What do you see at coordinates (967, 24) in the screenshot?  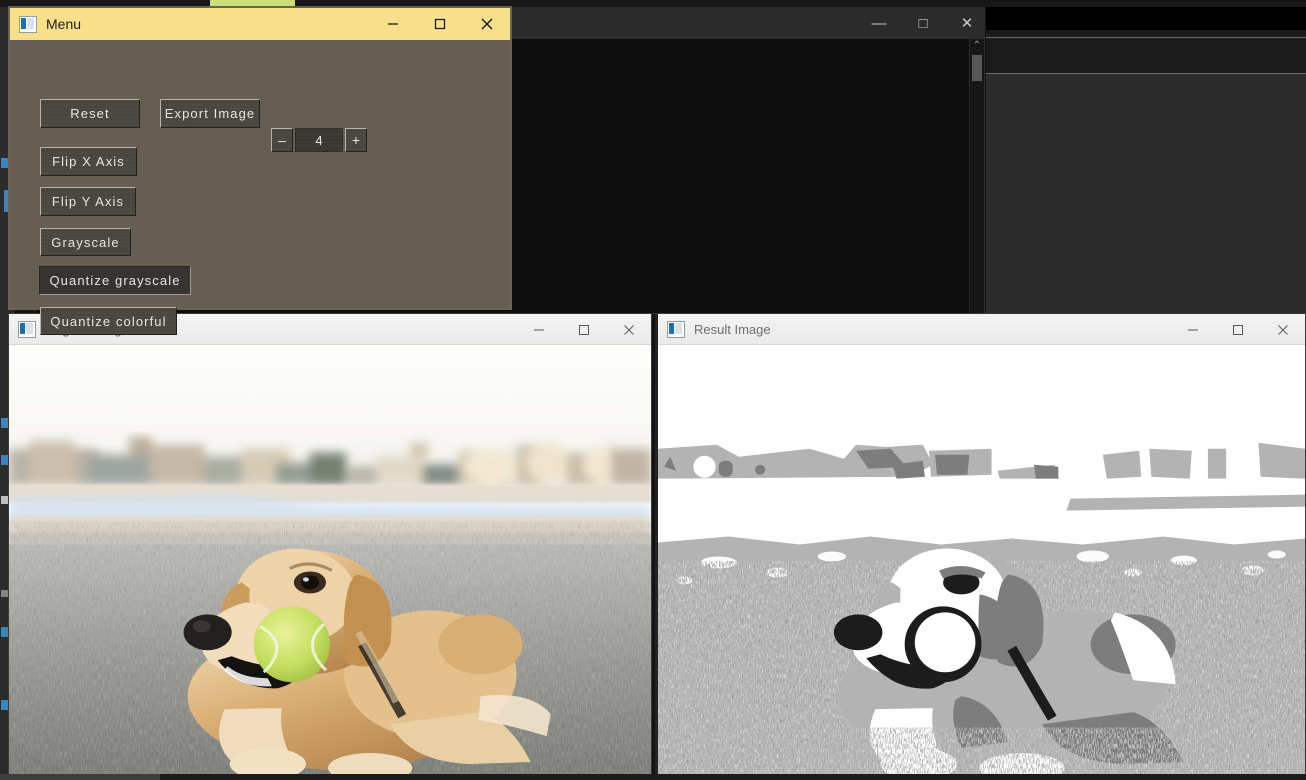 I see `background-window-close-button: ✕` at bounding box center [967, 24].